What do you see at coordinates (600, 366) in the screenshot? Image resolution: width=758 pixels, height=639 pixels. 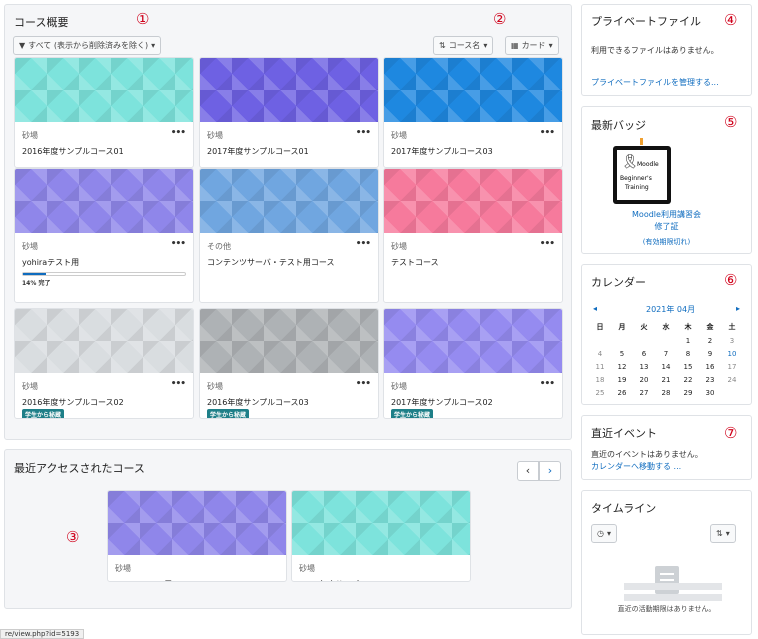 I see `calendar-day: 11` at bounding box center [600, 366].